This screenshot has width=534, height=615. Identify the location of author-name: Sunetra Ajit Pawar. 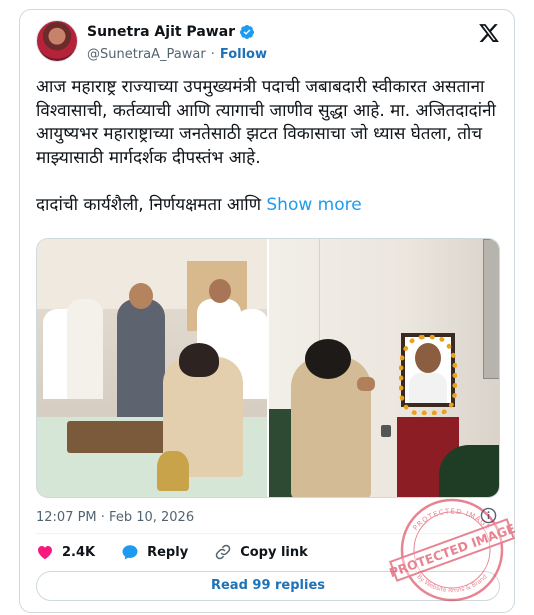
(161, 32).